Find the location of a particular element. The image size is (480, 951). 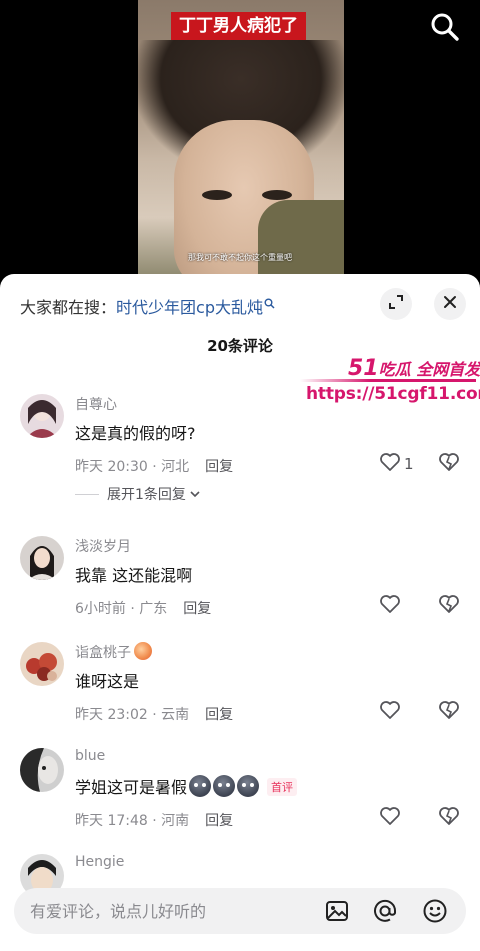

comment-author: Hengie is located at coordinates (99, 862).